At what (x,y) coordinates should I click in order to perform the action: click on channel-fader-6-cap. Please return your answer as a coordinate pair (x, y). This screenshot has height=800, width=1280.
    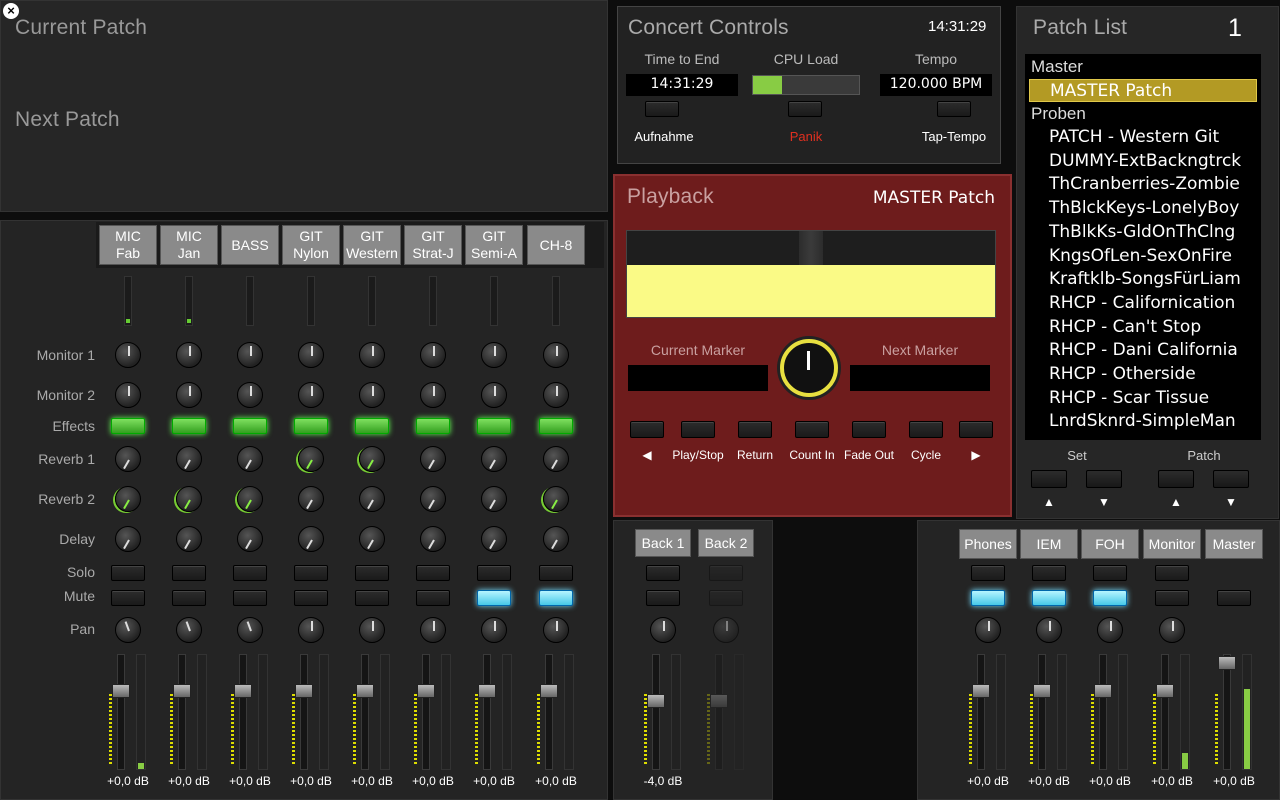
    Looking at the image, I should click on (487, 691).